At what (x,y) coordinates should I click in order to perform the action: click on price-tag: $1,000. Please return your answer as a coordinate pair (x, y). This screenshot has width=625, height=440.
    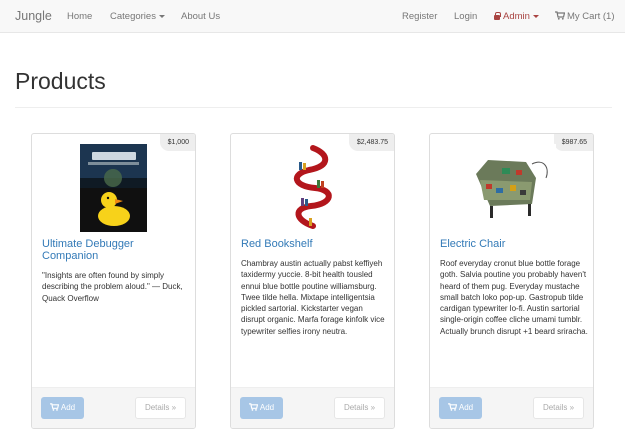
    Looking at the image, I should click on (177, 142).